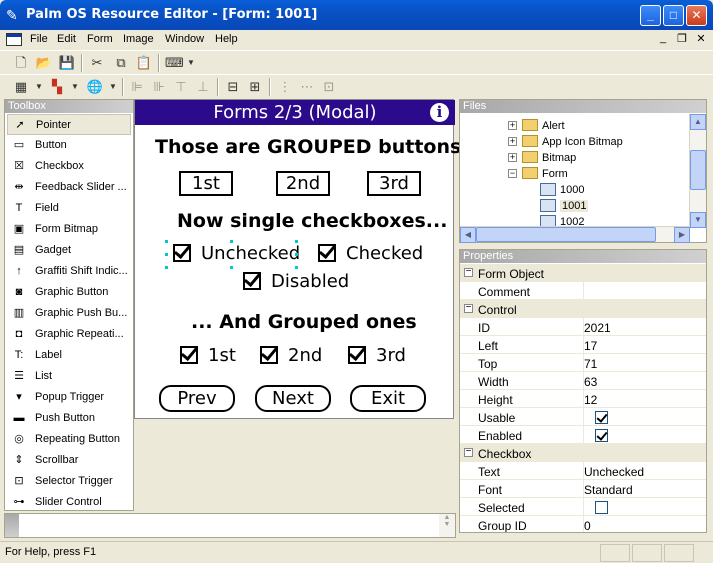  I want to click on grouped-check-2nd: 2nd, so click(291, 355).